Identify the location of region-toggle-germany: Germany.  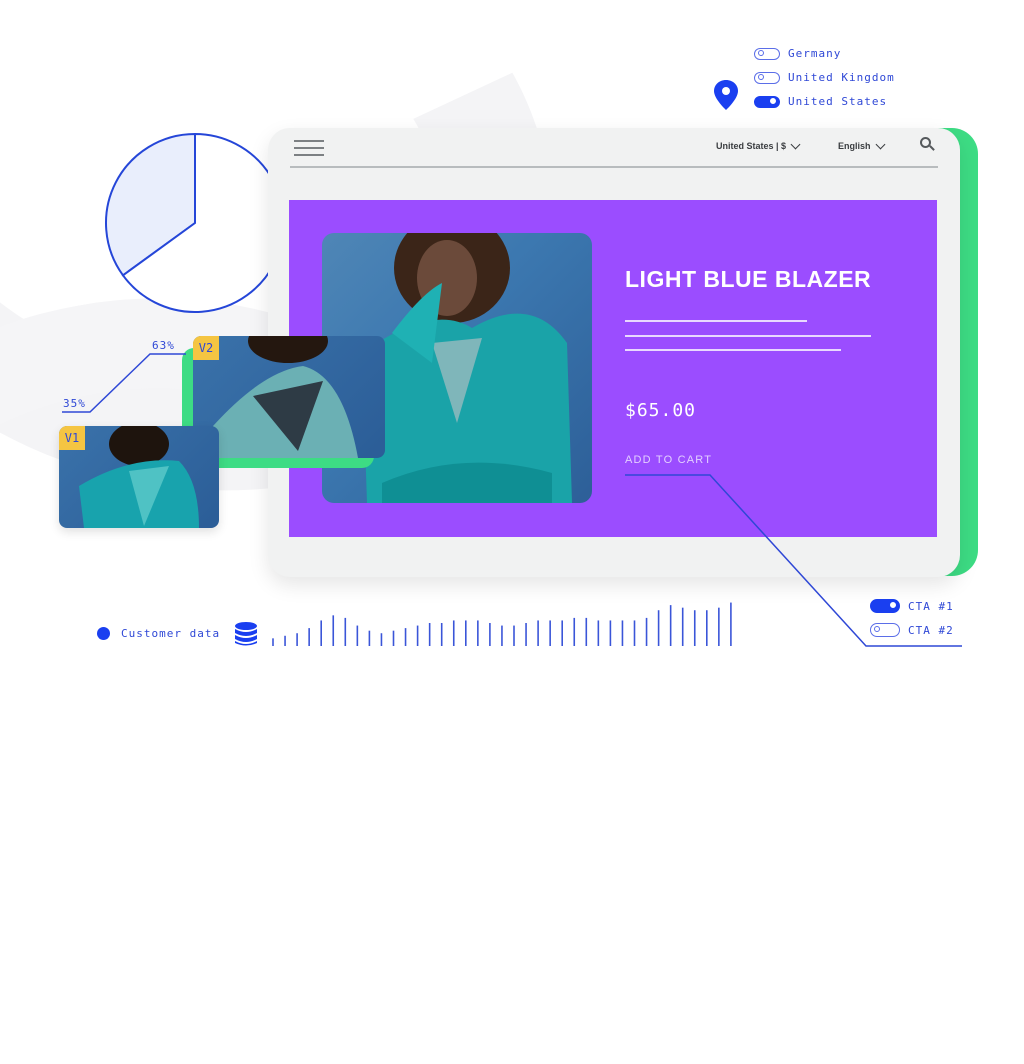
(797, 53).